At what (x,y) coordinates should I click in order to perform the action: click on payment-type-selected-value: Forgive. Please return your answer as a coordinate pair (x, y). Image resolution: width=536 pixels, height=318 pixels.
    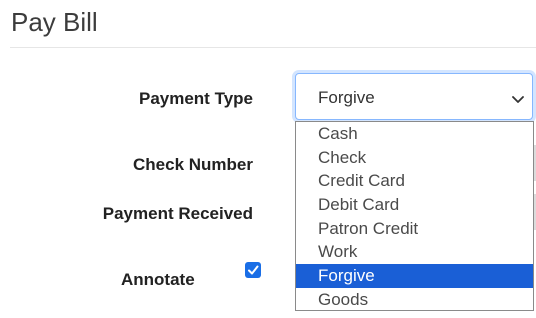
    Looking at the image, I should click on (346, 97).